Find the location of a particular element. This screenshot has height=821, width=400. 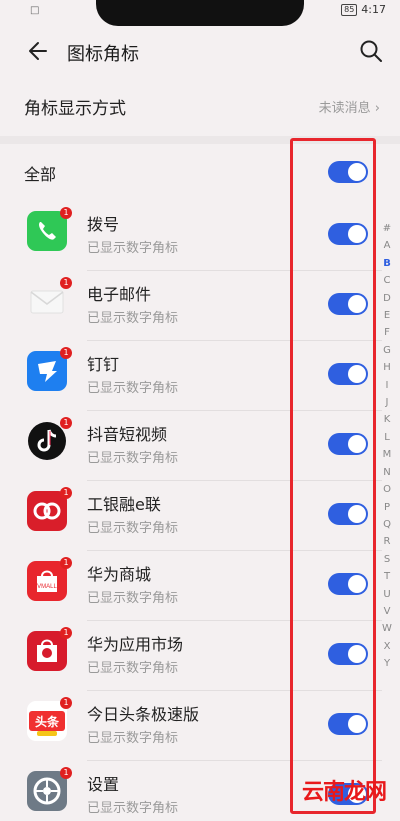

index-letter: T is located at coordinates (387, 576).